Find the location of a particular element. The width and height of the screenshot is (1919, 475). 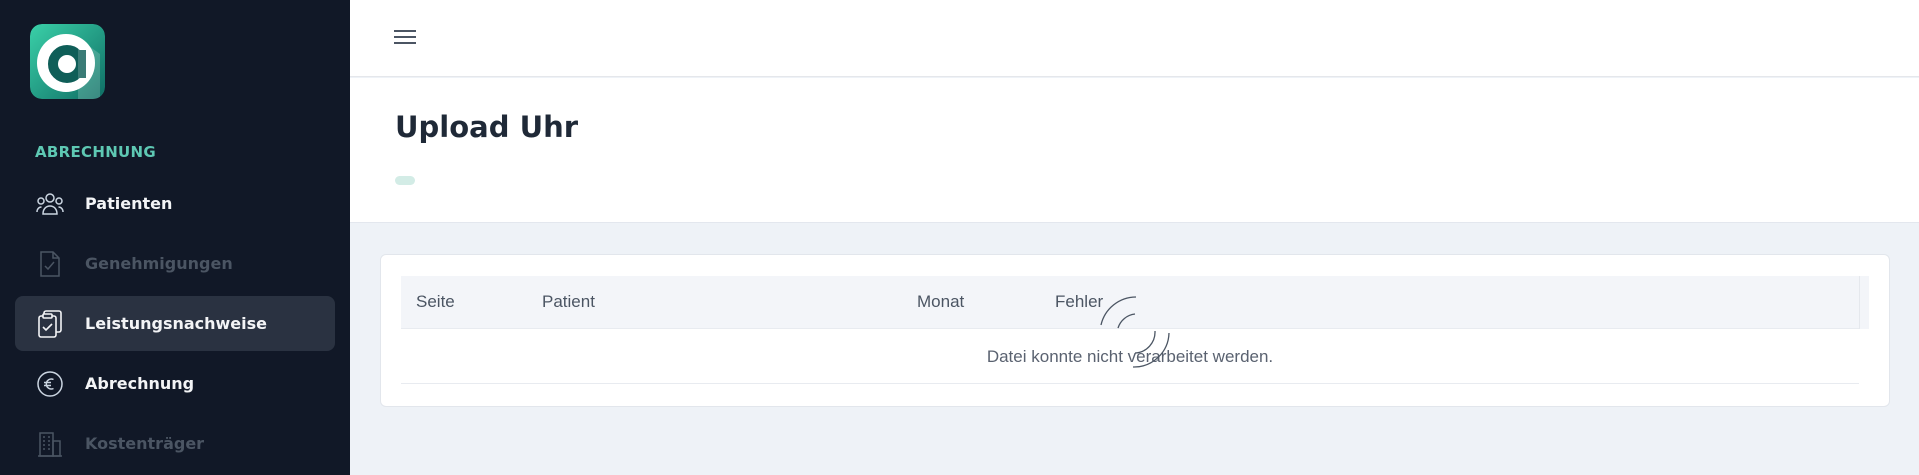

building-icon is located at coordinates (50, 444).